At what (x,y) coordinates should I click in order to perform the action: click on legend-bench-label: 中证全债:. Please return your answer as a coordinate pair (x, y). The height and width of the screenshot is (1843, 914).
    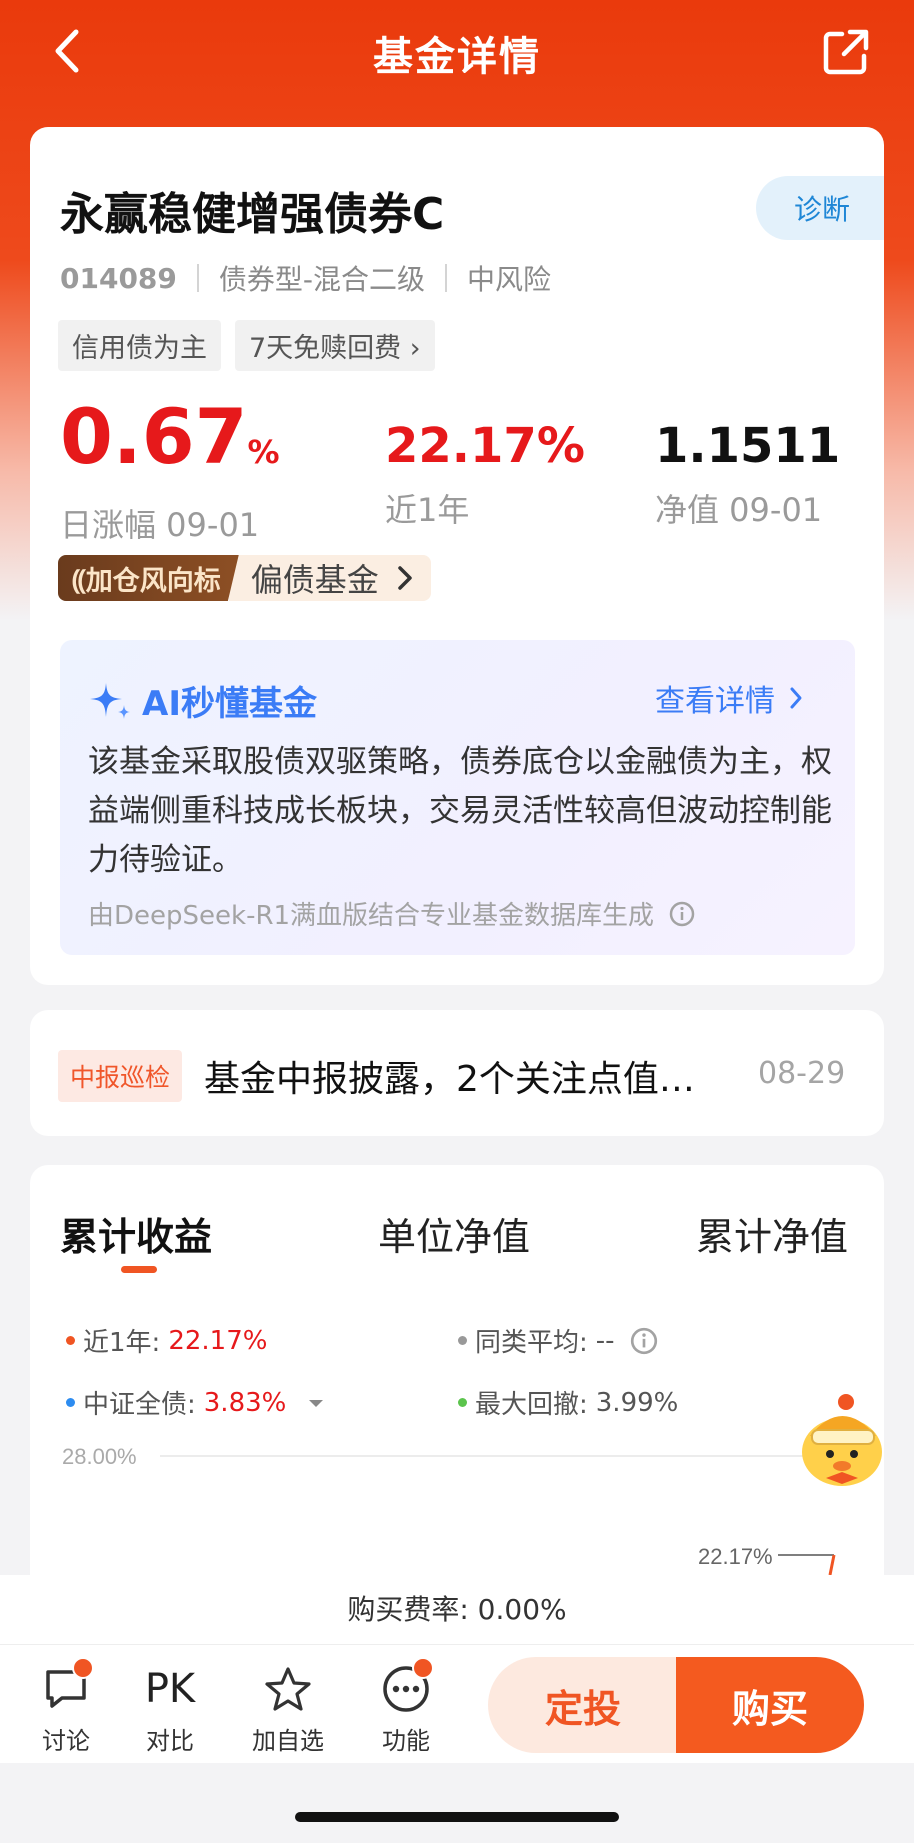
    Looking at the image, I should click on (139, 1405).